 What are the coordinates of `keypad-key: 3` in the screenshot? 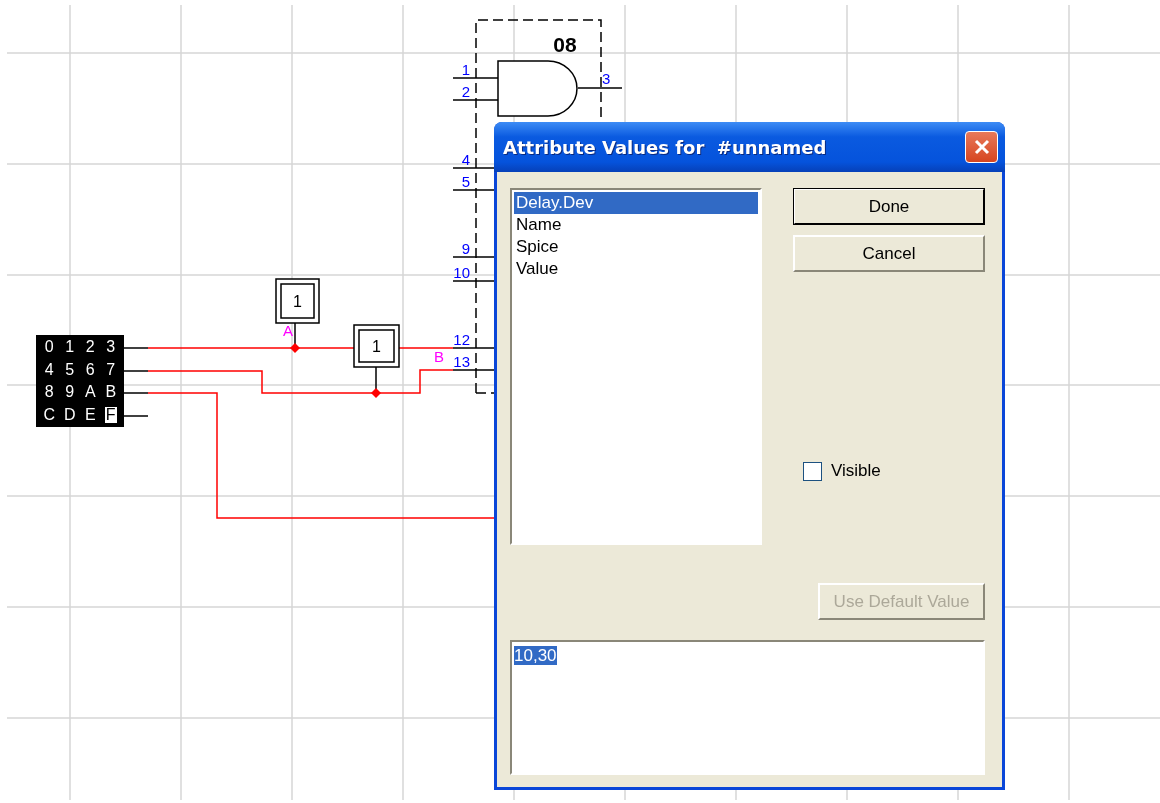 It's located at (110, 347).